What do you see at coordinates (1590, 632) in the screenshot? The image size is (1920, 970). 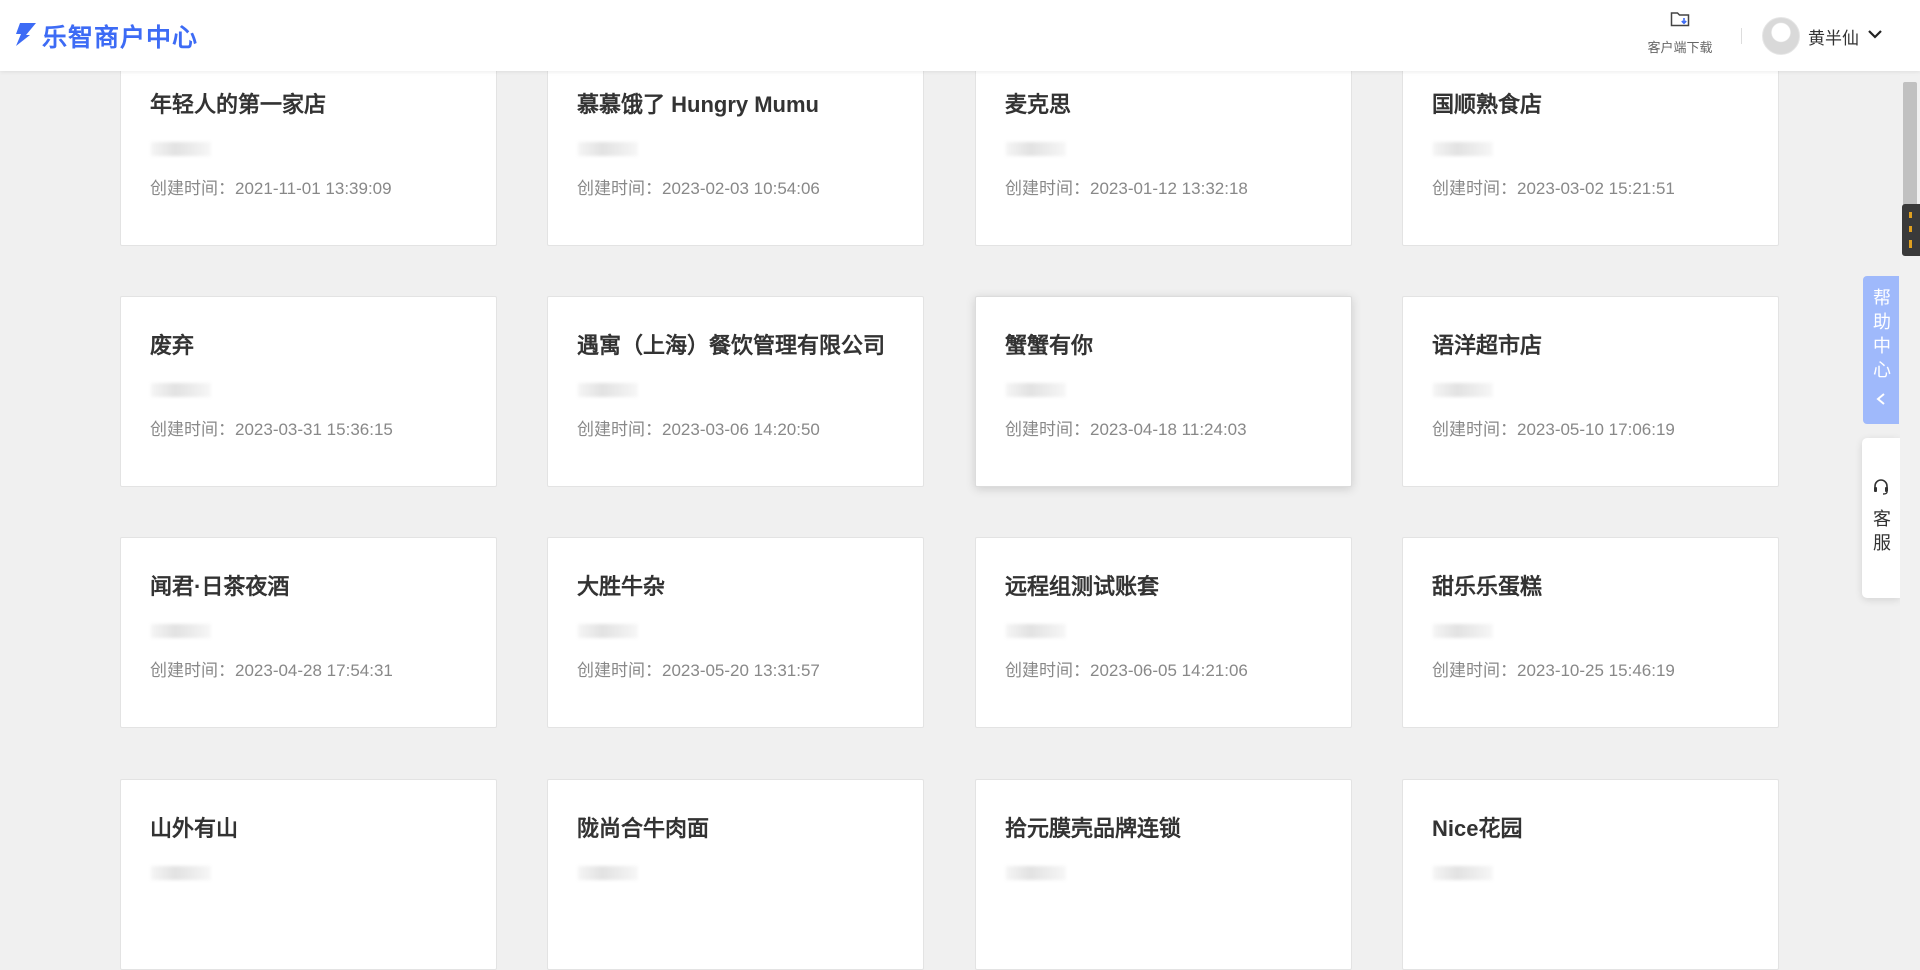 I see `store-card: 甜乐乐蛋糕 创建时间：2023-10-25 15:46:19` at bounding box center [1590, 632].